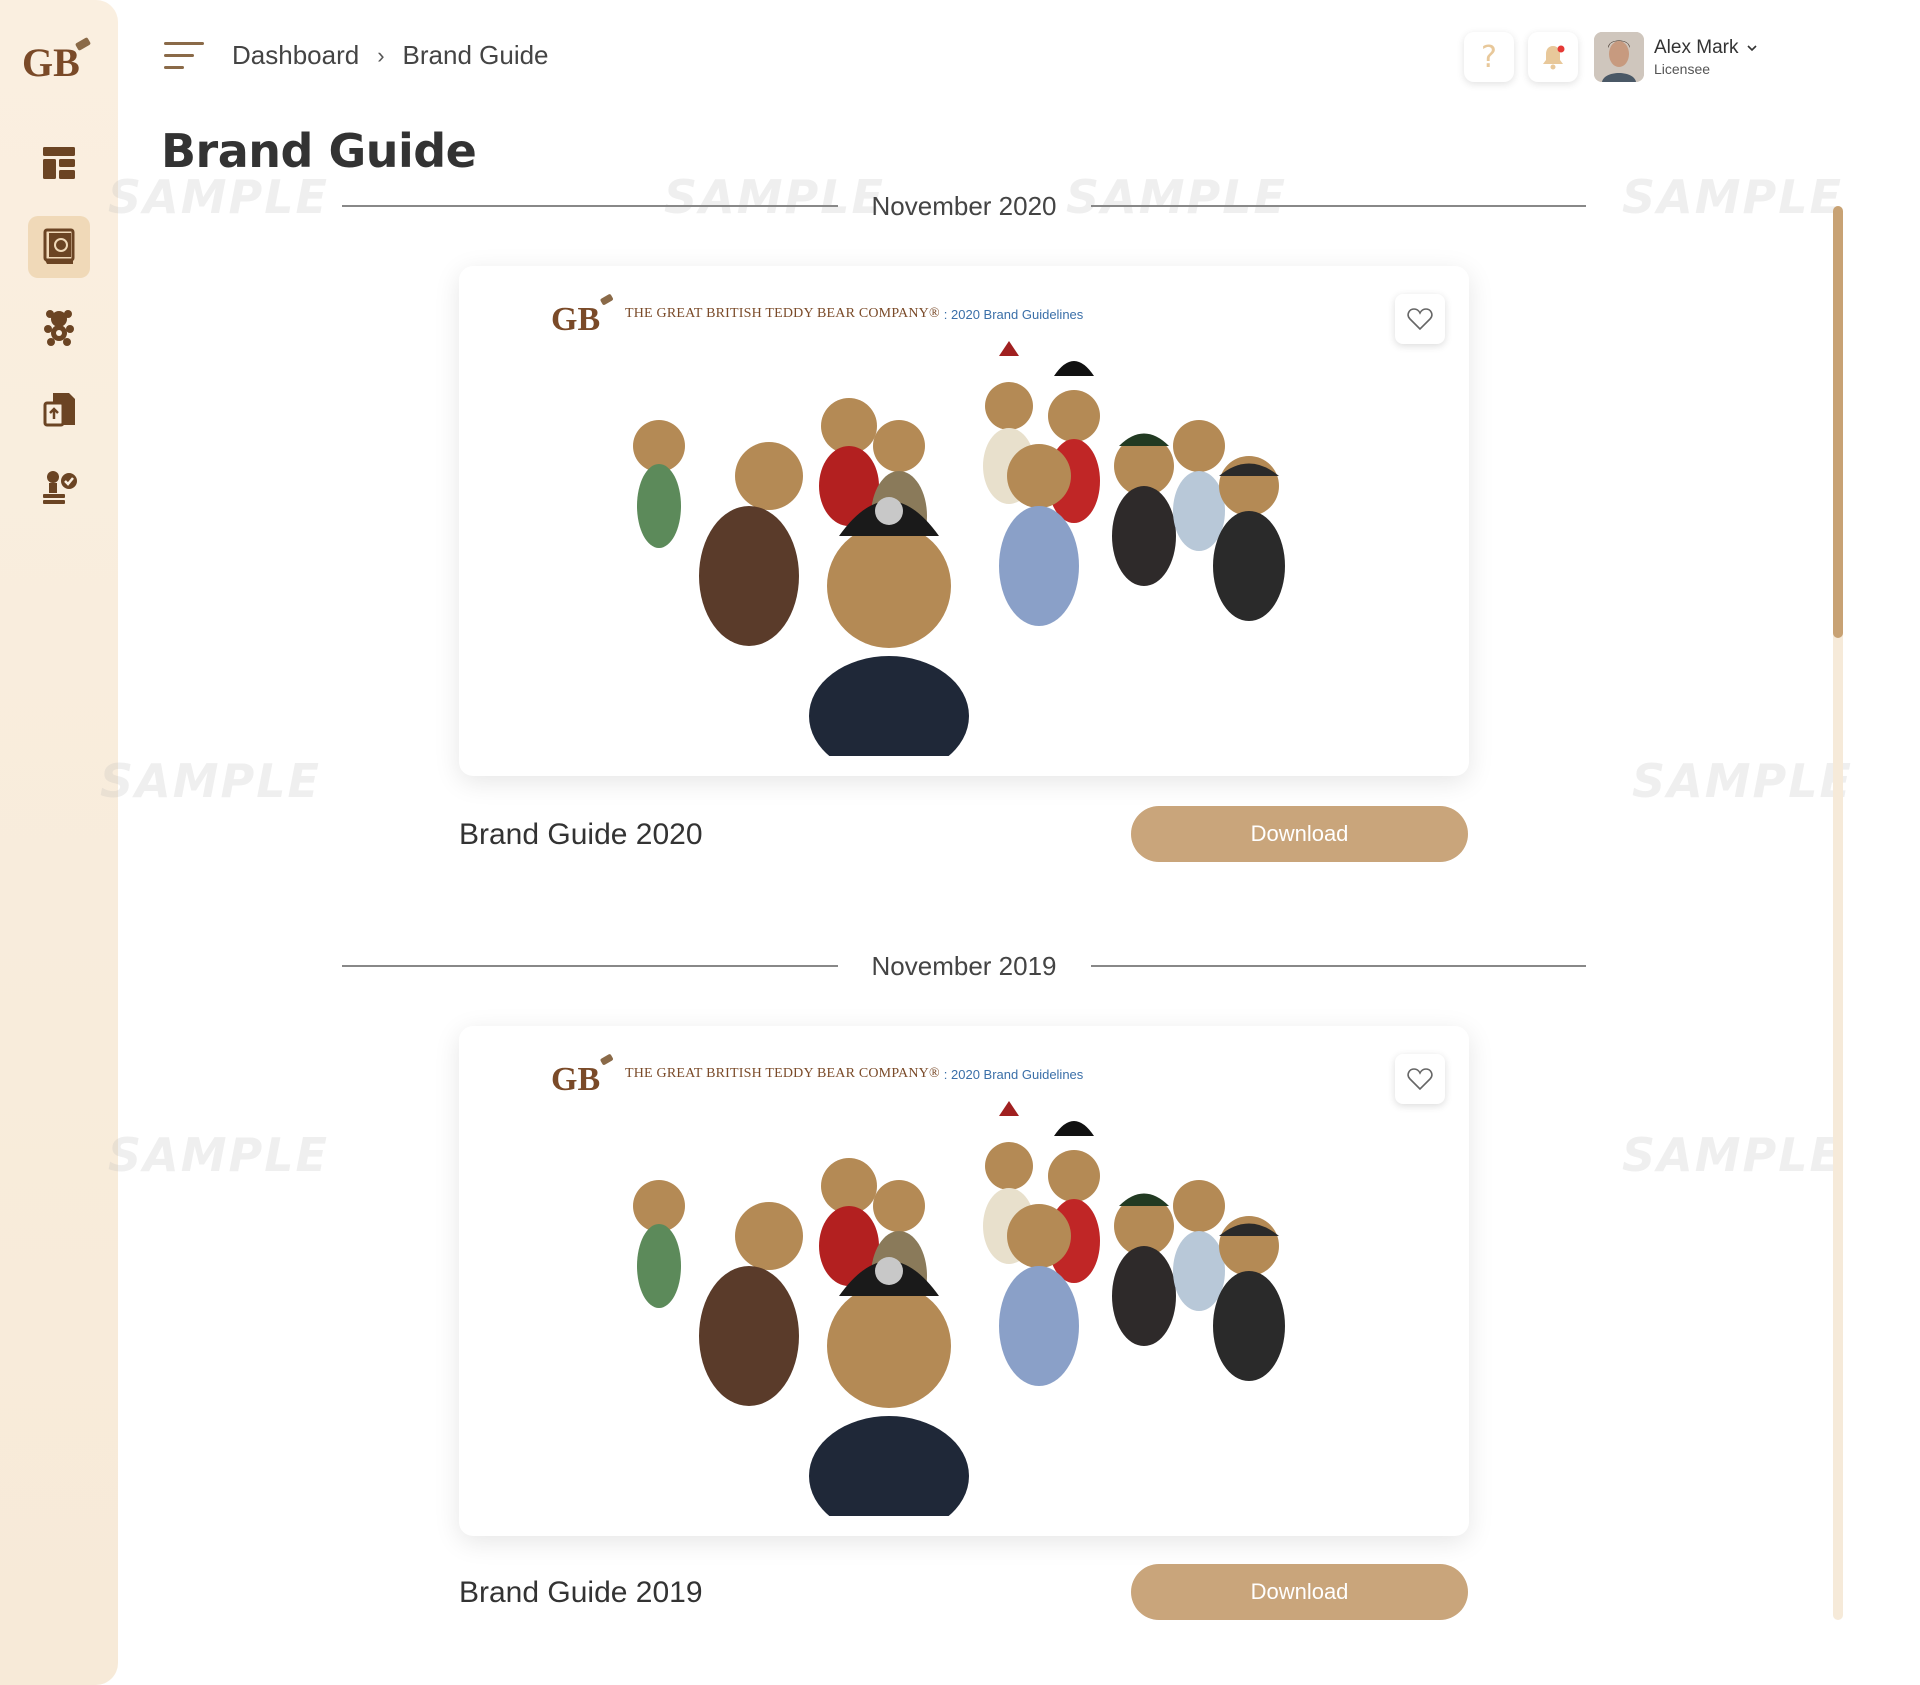 This screenshot has height=1685, width=1920. I want to click on help-button: ?, so click(1489, 57).